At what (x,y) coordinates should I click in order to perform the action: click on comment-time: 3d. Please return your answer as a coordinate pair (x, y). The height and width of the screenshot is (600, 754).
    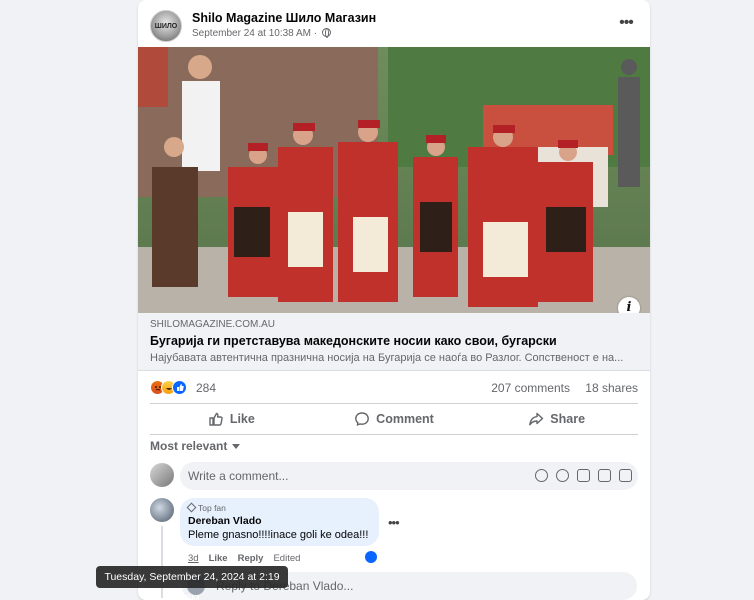
    Looking at the image, I should click on (193, 558).